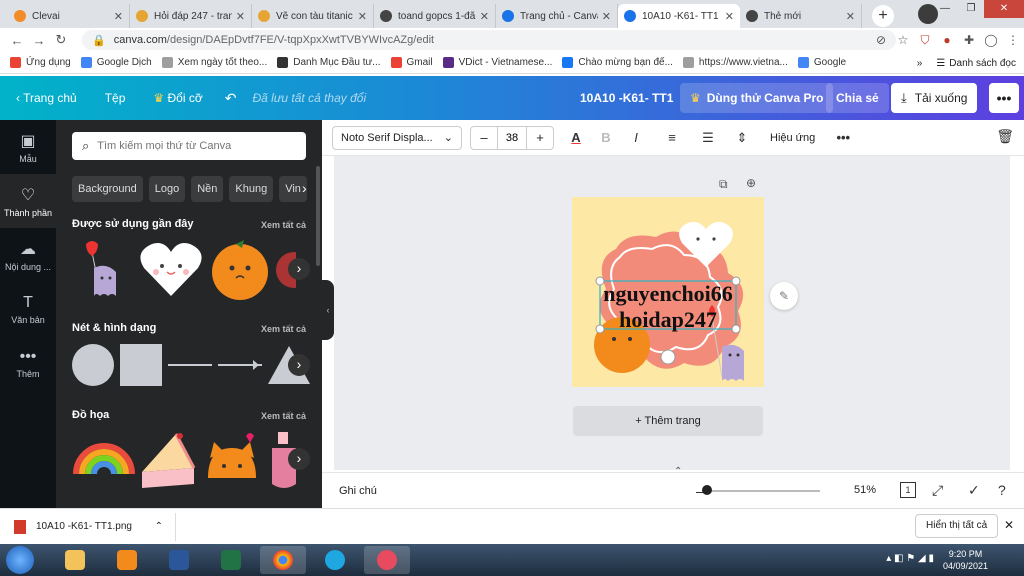 The image size is (1024, 576). What do you see at coordinates (104, 270) in the screenshot?
I see `ghost-balloon-graphic` at bounding box center [104, 270].